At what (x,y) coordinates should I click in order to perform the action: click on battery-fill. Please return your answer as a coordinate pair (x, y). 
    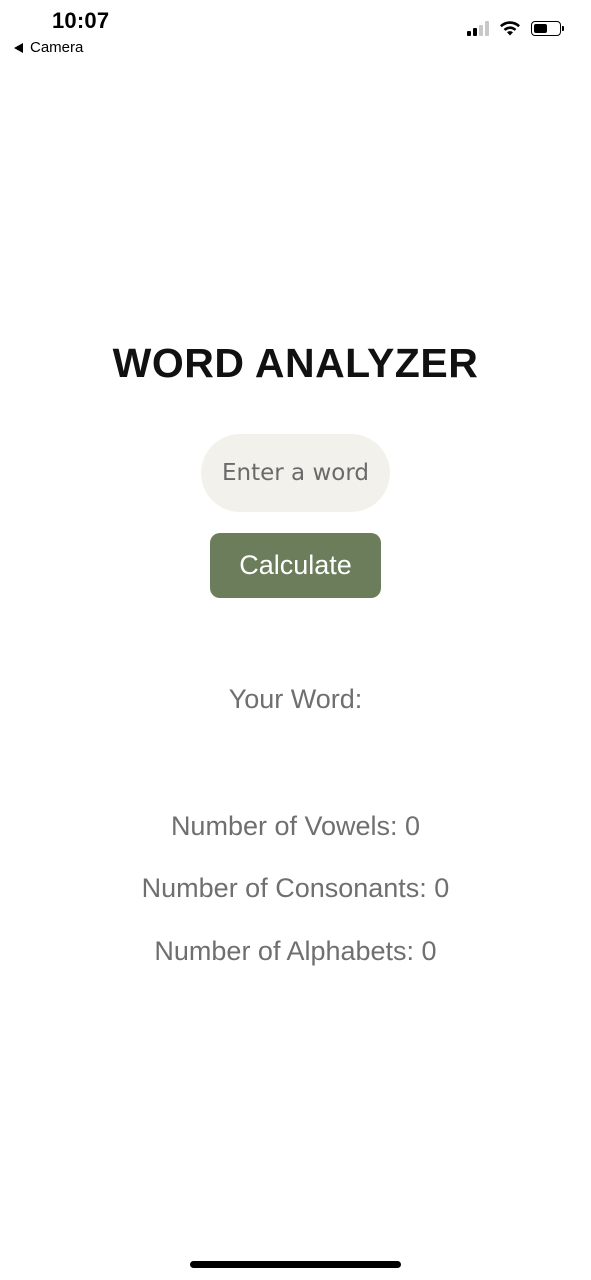
    Looking at the image, I should click on (540, 28).